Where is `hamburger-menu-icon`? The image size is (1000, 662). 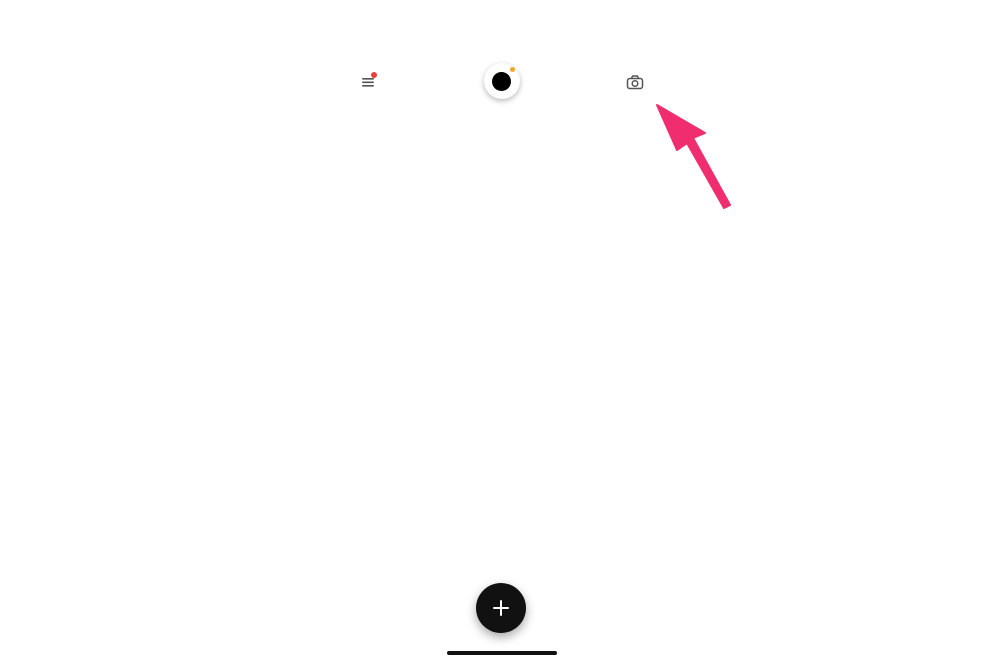
hamburger-menu-icon is located at coordinates (368, 82).